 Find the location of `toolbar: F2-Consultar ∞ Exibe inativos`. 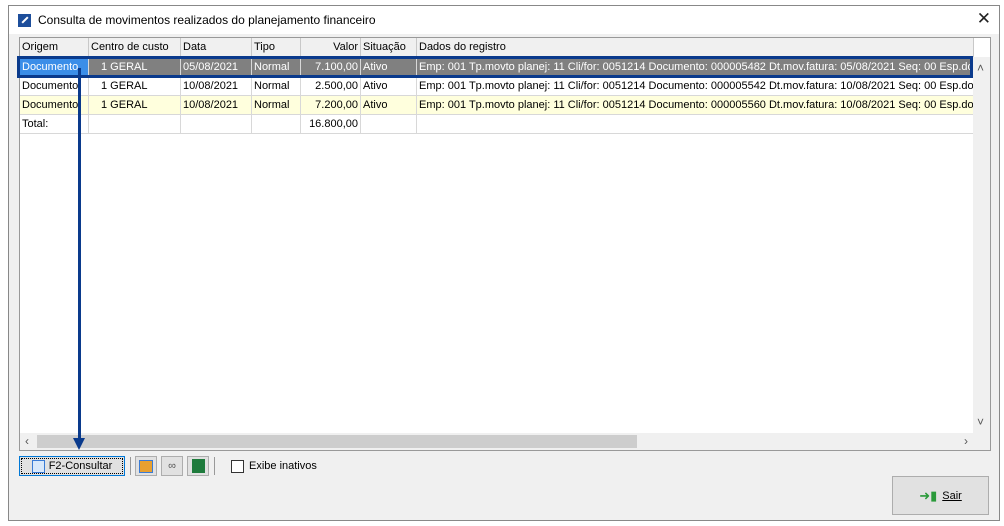

toolbar: F2-Consultar ∞ Exibe inativos is located at coordinates (168, 466).